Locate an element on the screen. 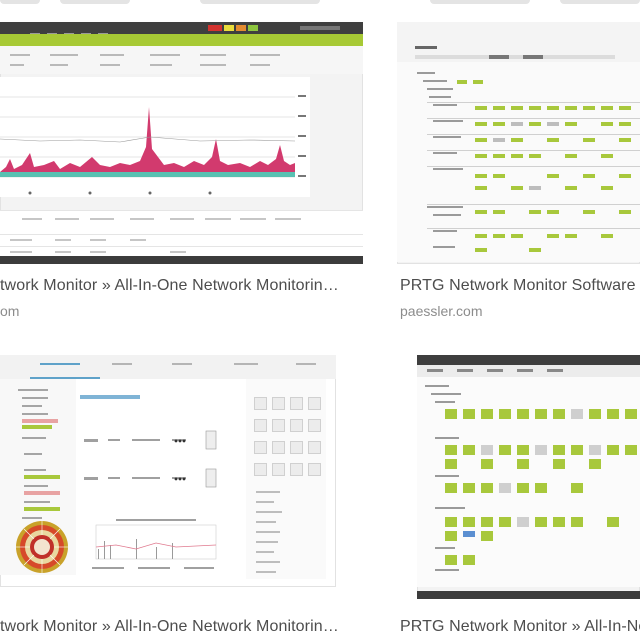  result-4-thumbnail is located at coordinates (528, 477).